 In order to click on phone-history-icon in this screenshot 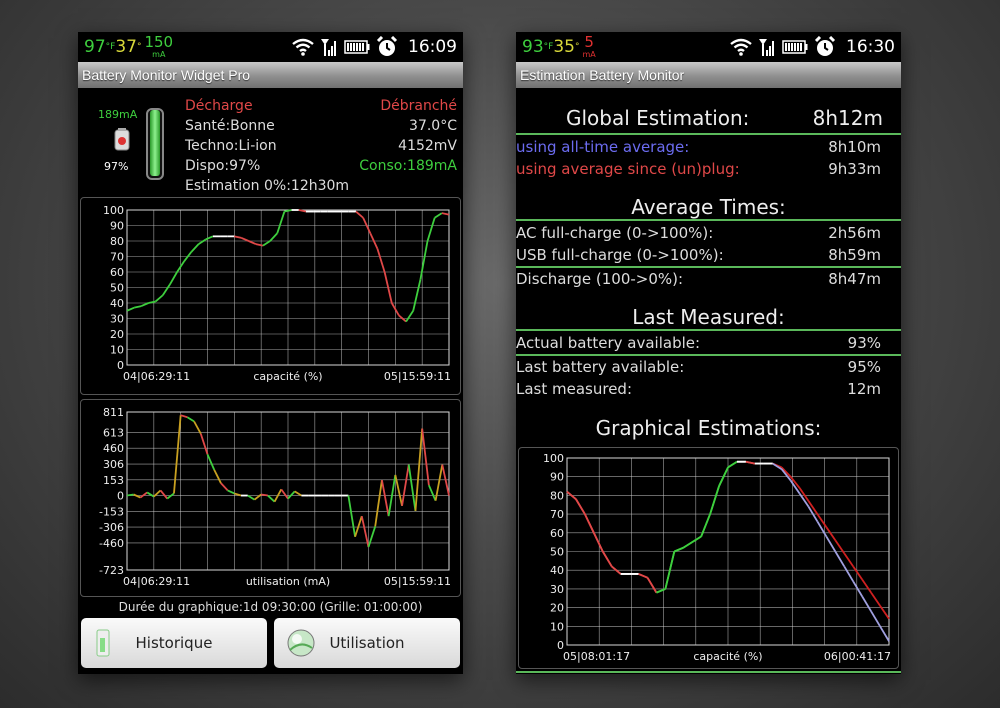, I will do `click(103, 645)`.